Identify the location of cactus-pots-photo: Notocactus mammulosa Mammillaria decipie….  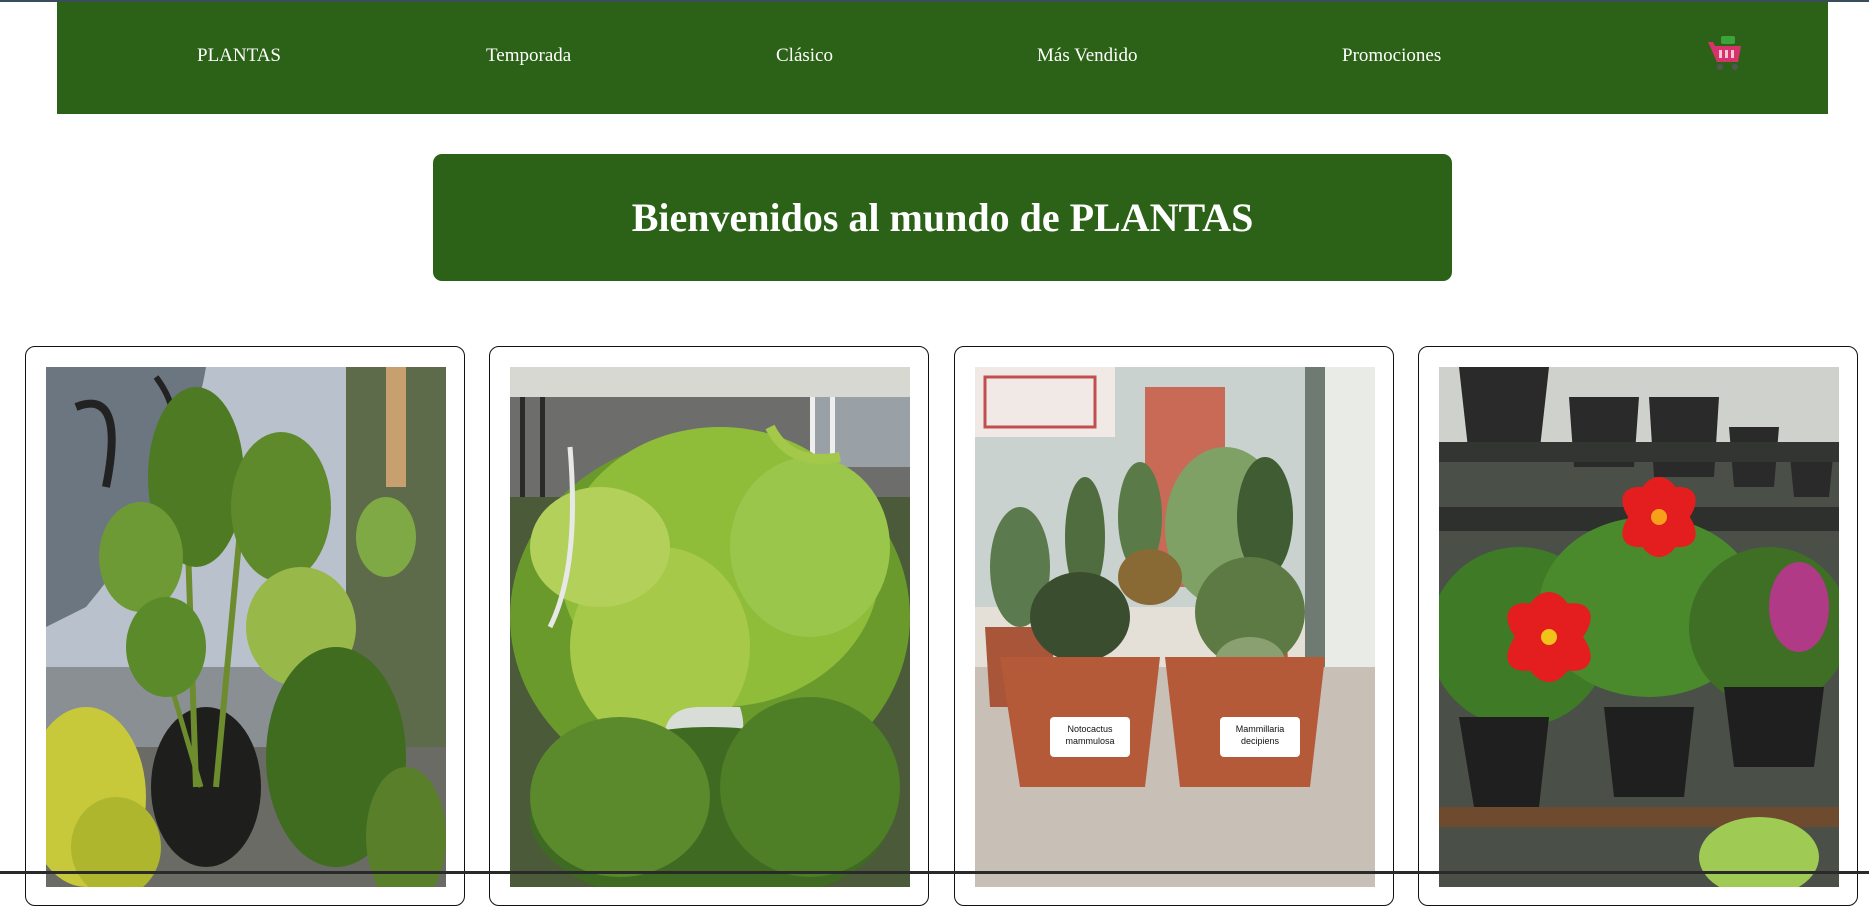
(1175, 627).